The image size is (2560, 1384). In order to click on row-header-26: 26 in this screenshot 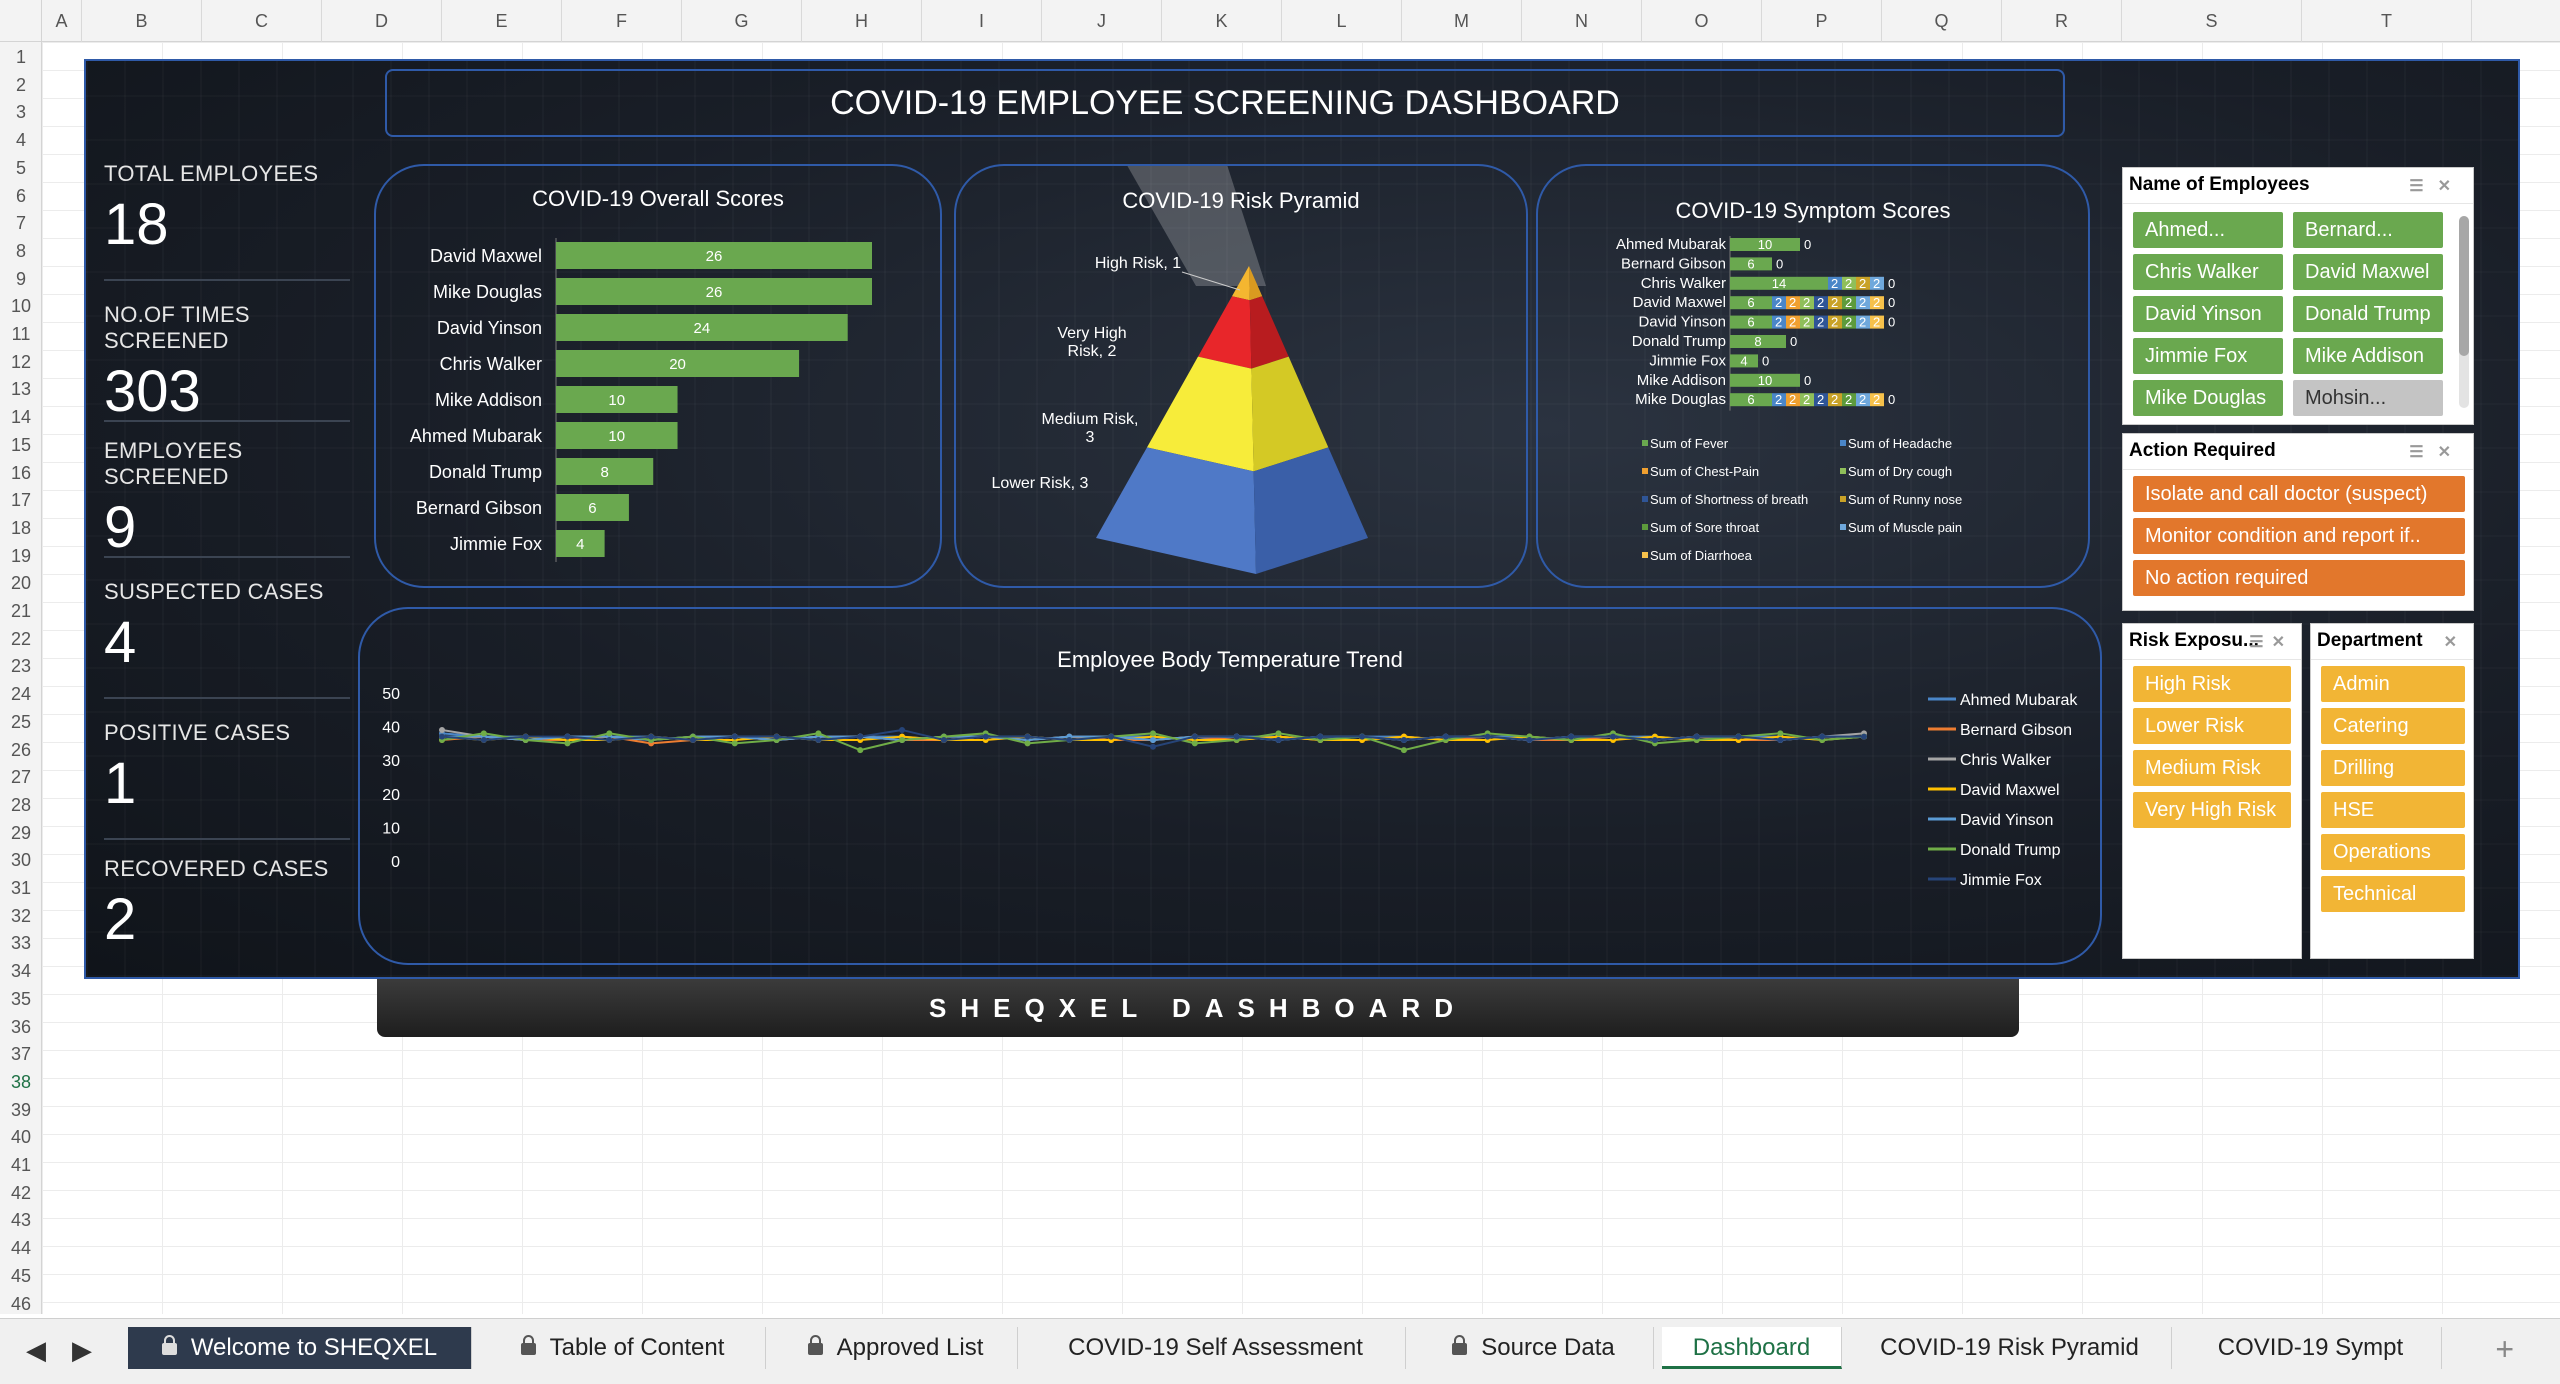, I will do `click(21, 750)`.